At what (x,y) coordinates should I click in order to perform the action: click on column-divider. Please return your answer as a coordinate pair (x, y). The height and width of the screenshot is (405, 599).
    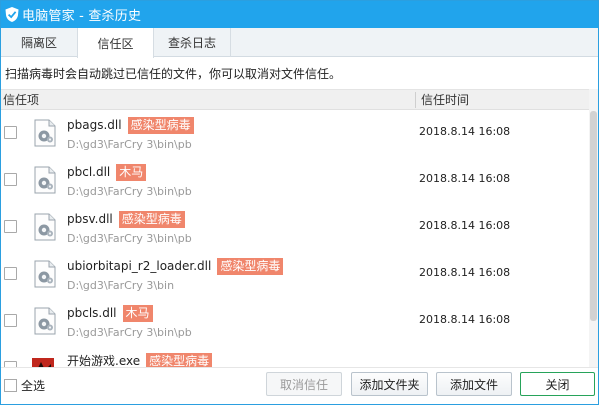
    Looking at the image, I should click on (415, 100).